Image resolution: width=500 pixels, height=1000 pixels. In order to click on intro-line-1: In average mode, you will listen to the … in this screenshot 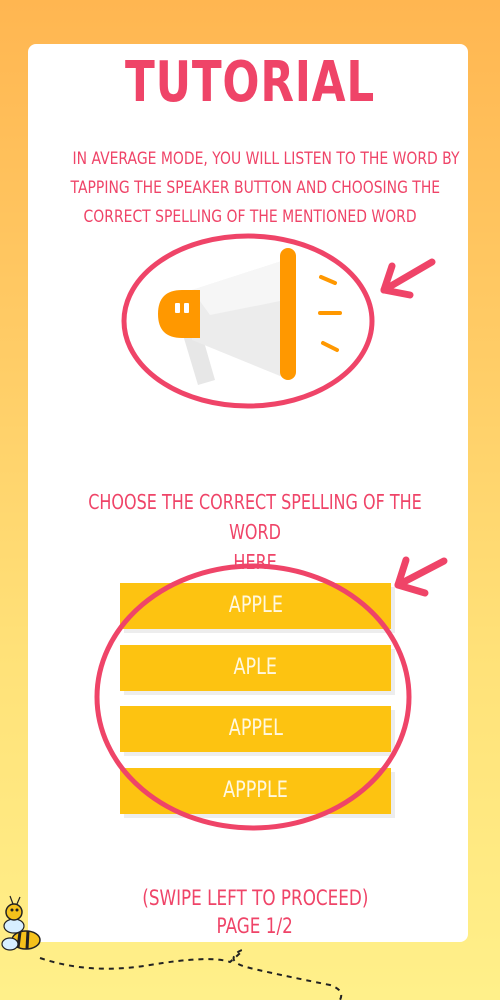, I will do `click(266, 159)`.